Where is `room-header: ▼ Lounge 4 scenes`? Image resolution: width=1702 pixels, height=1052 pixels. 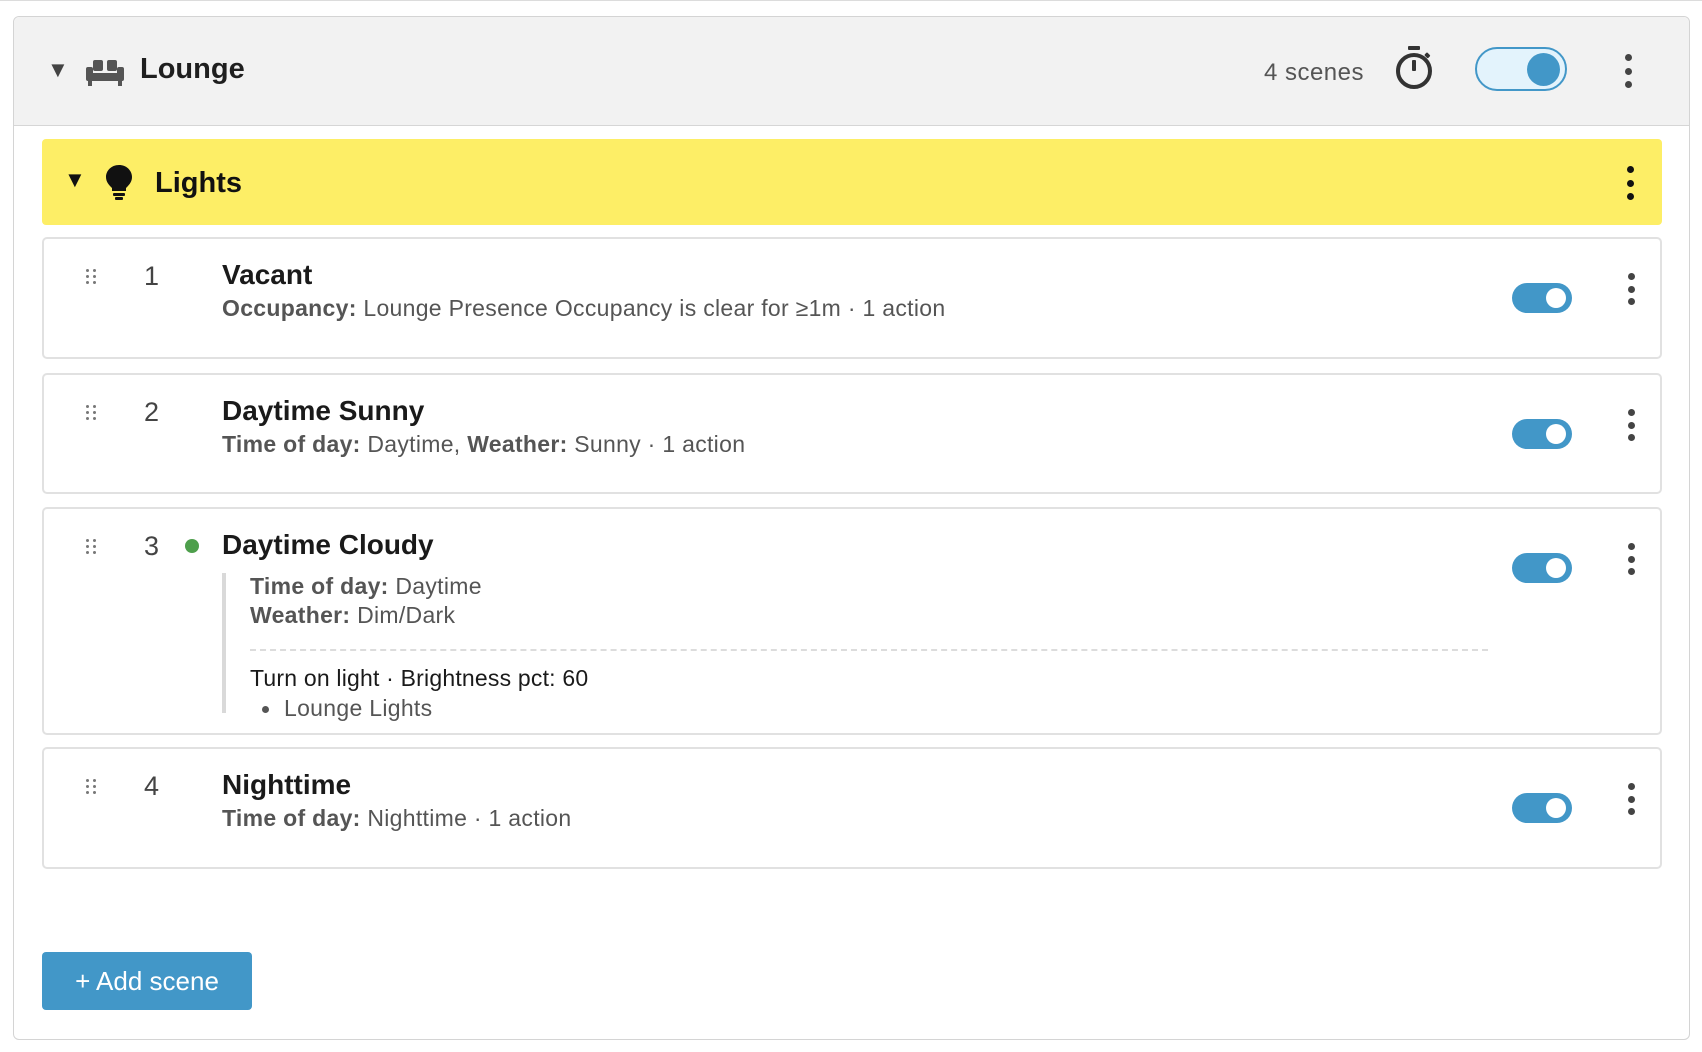
room-header: ▼ Lounge 4 scenes is located at coordinates (851, 71).